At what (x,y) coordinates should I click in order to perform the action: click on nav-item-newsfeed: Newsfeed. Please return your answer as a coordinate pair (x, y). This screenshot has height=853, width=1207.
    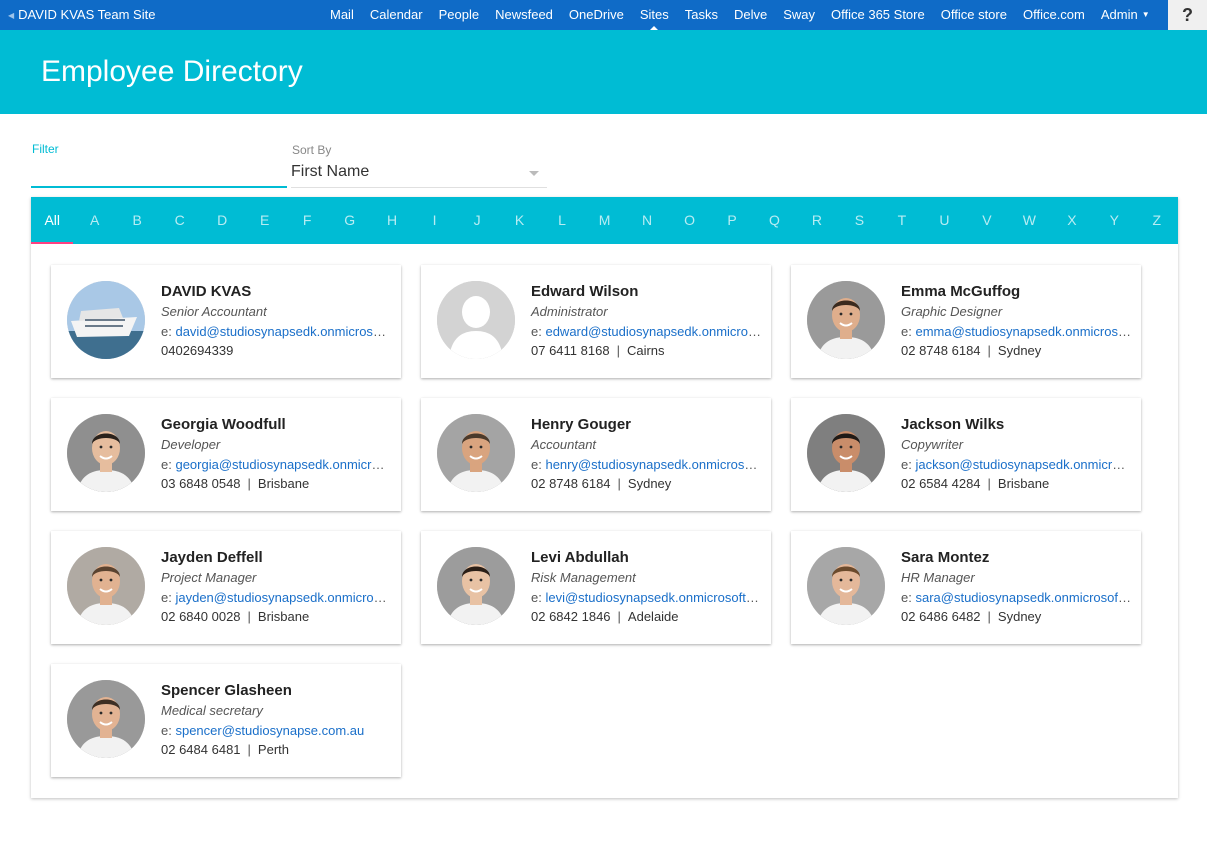
    Looking at the image, I should click on (524, 15).